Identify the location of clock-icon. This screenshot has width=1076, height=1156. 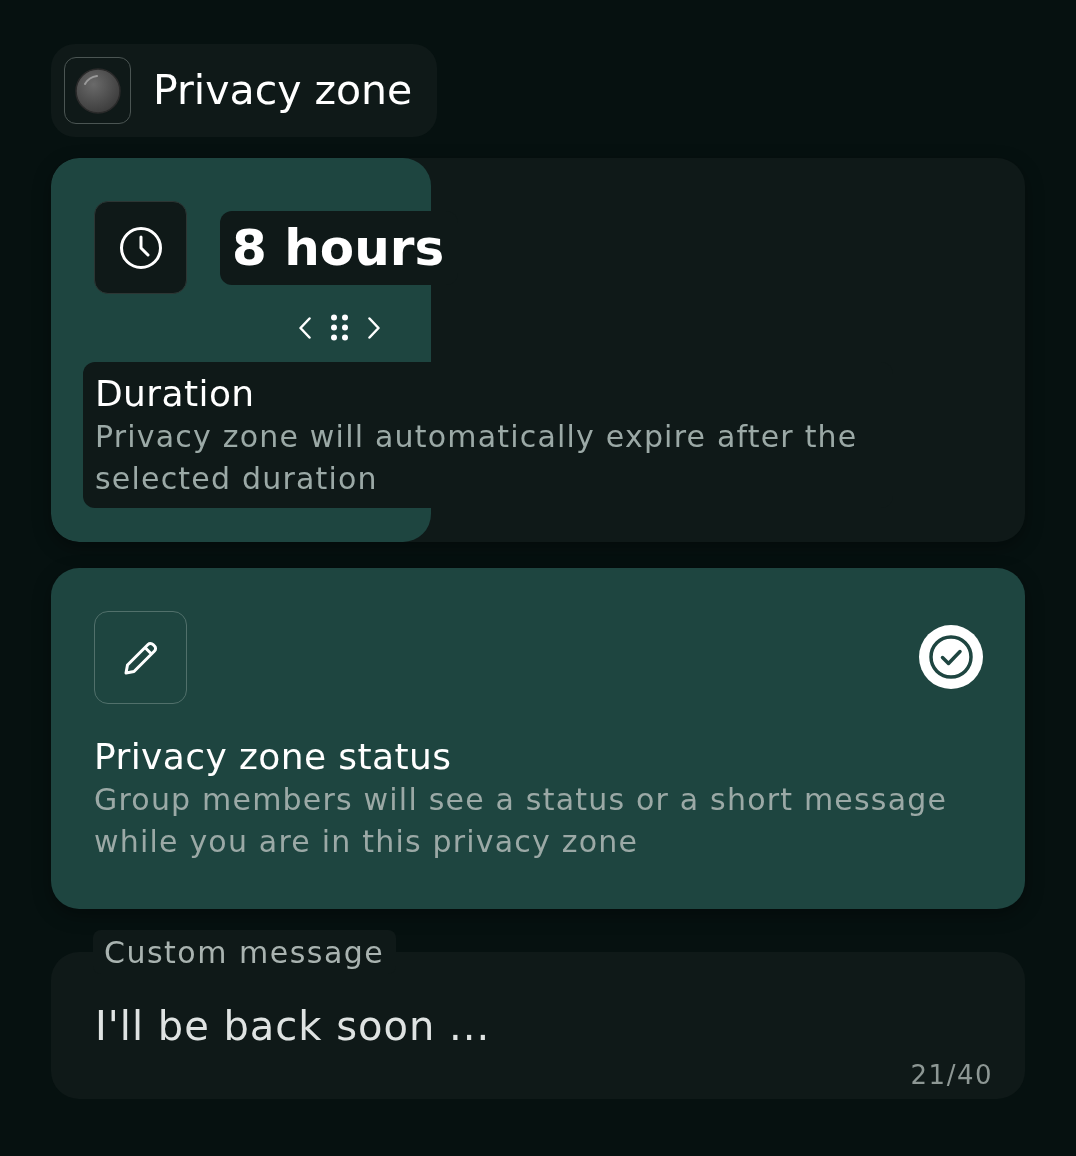
(140, 247).